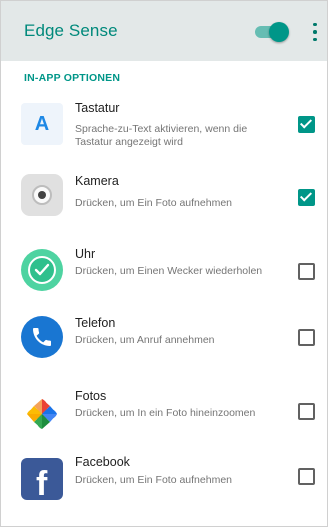 This screenshot has width=328, height=527. Describe the element at coordinates (91, 396) in the screenshot. I see `item-title: Fotos` at that location.